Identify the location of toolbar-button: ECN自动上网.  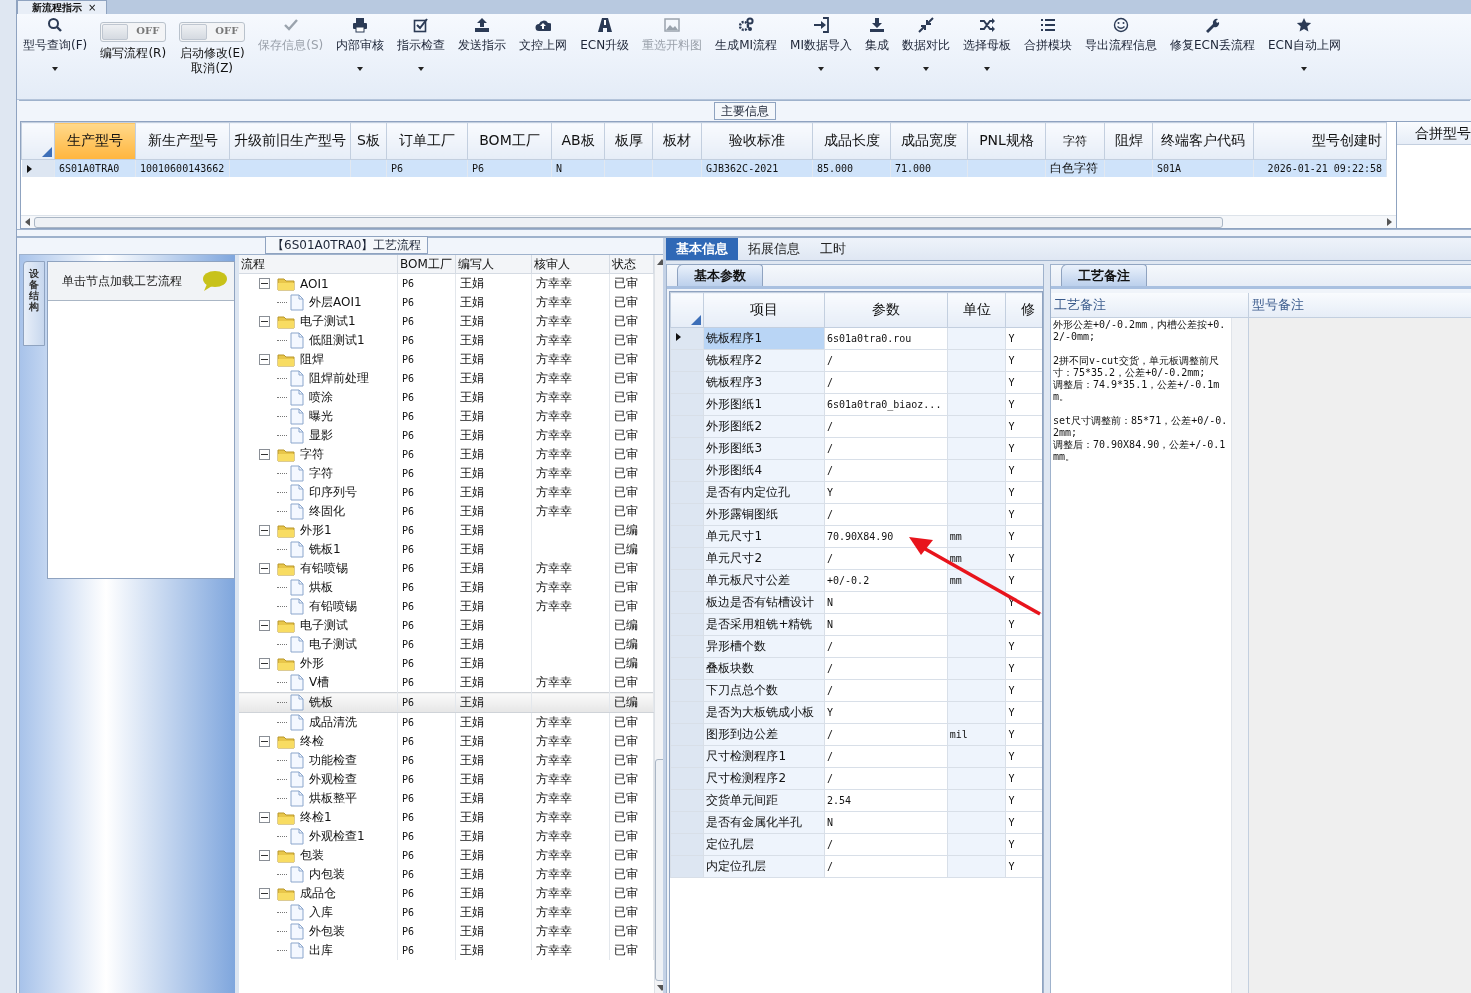
(1304, 50).